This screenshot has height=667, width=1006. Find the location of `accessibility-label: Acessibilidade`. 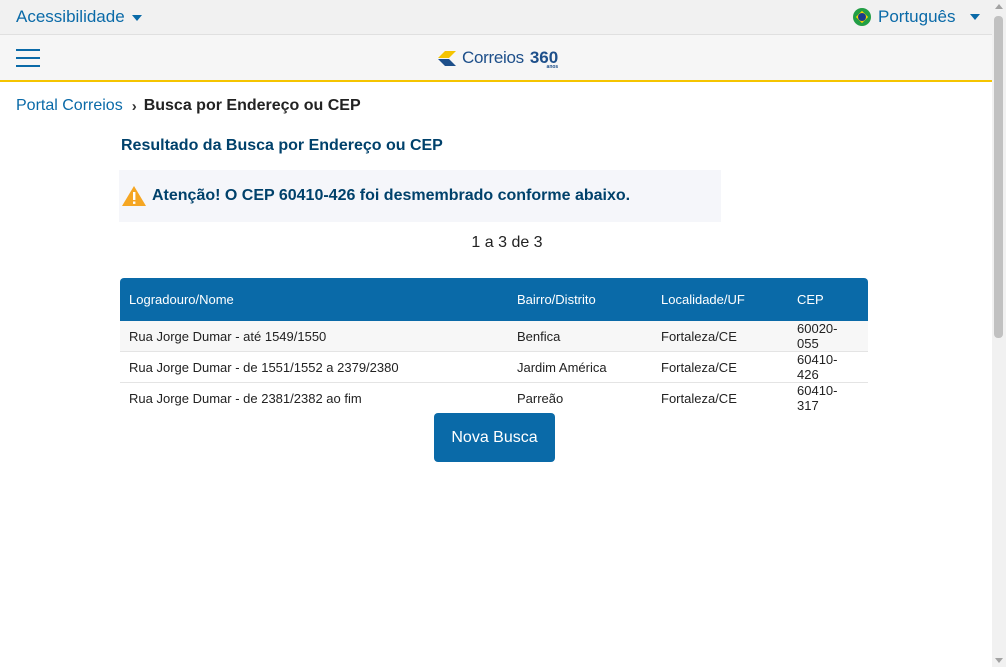

accessibility-label: Acessibilidade is located at coordinates (70, 16).